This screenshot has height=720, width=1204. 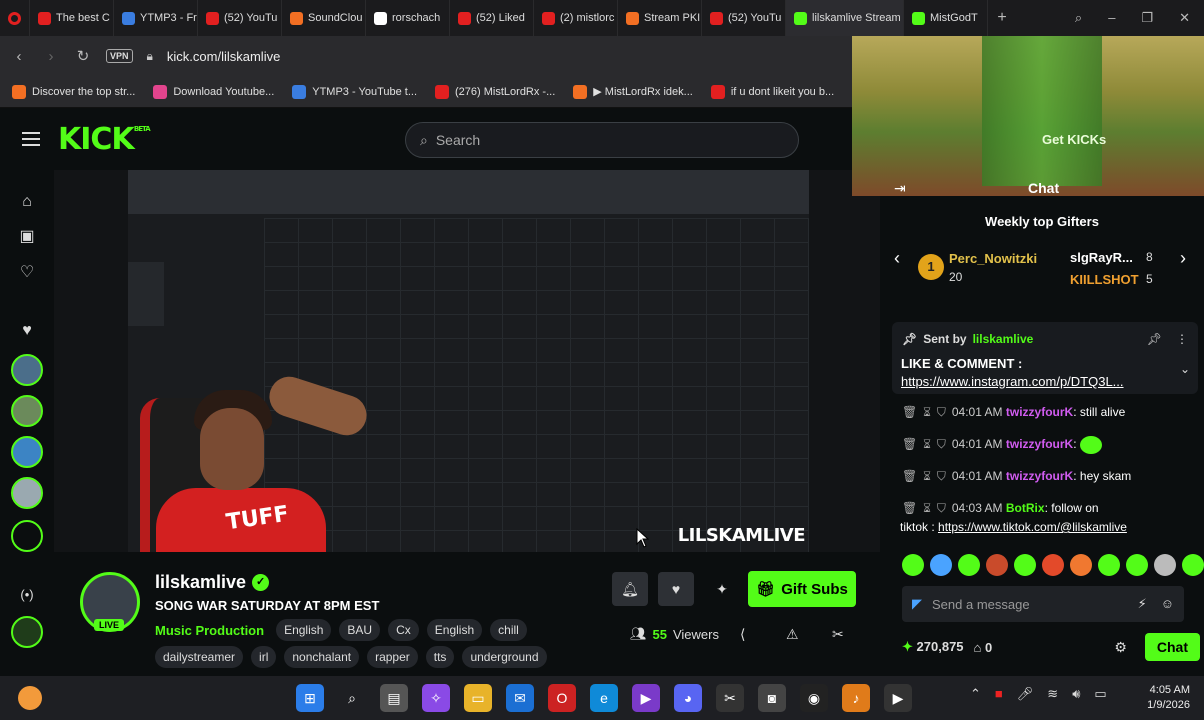 I want to click on tray-app-icon: ■, so click(x=999, y=694).